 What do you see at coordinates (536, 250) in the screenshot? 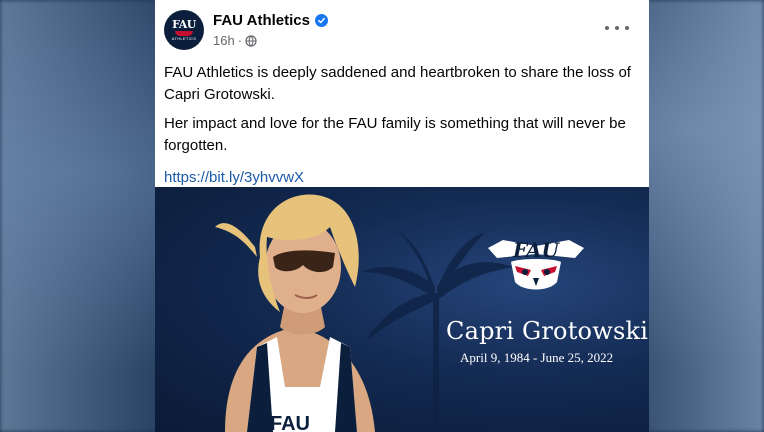
I see `logo-text: FAU` at bounding box center [536, 250].